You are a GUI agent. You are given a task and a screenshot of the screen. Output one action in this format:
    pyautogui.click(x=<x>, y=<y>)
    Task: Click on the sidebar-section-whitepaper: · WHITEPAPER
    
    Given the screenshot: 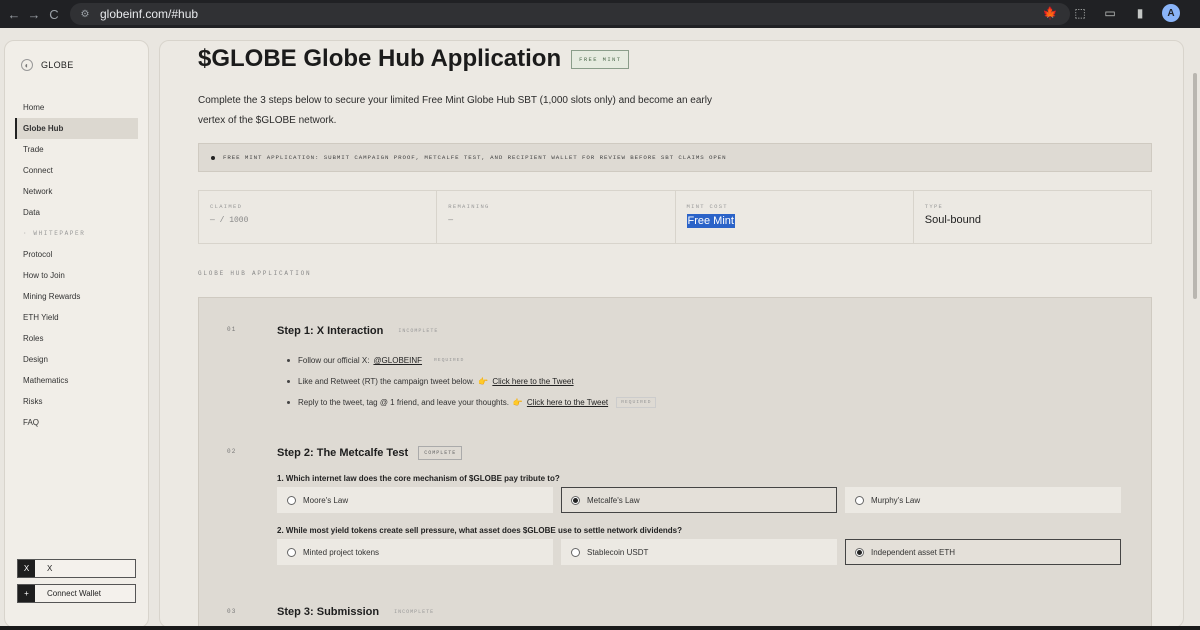 What is the action you would take?
    pyautogui.click(x=54, y=233)
    